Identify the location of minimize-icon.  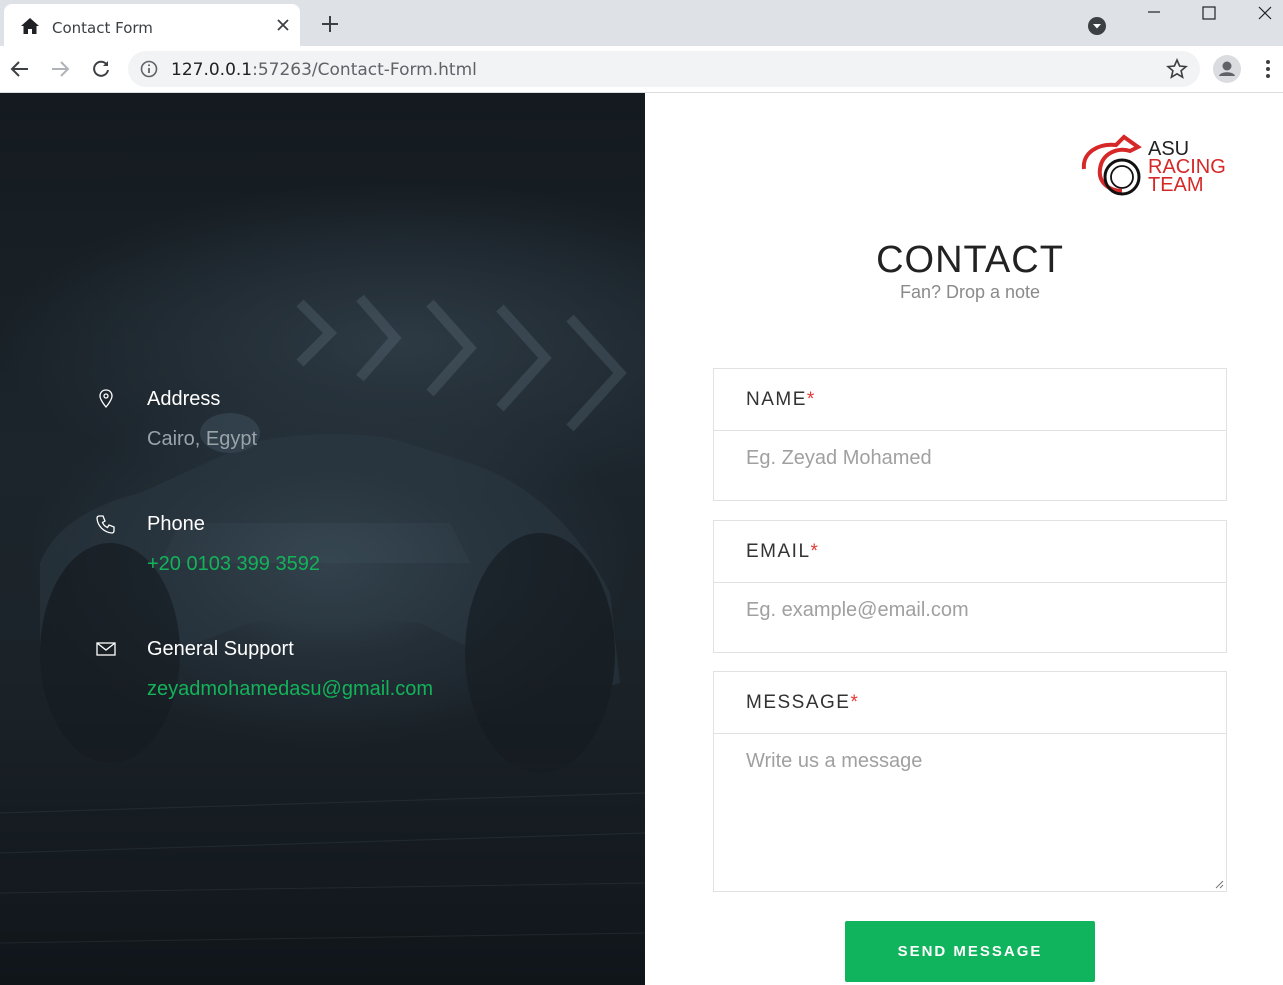
(1154, 14).